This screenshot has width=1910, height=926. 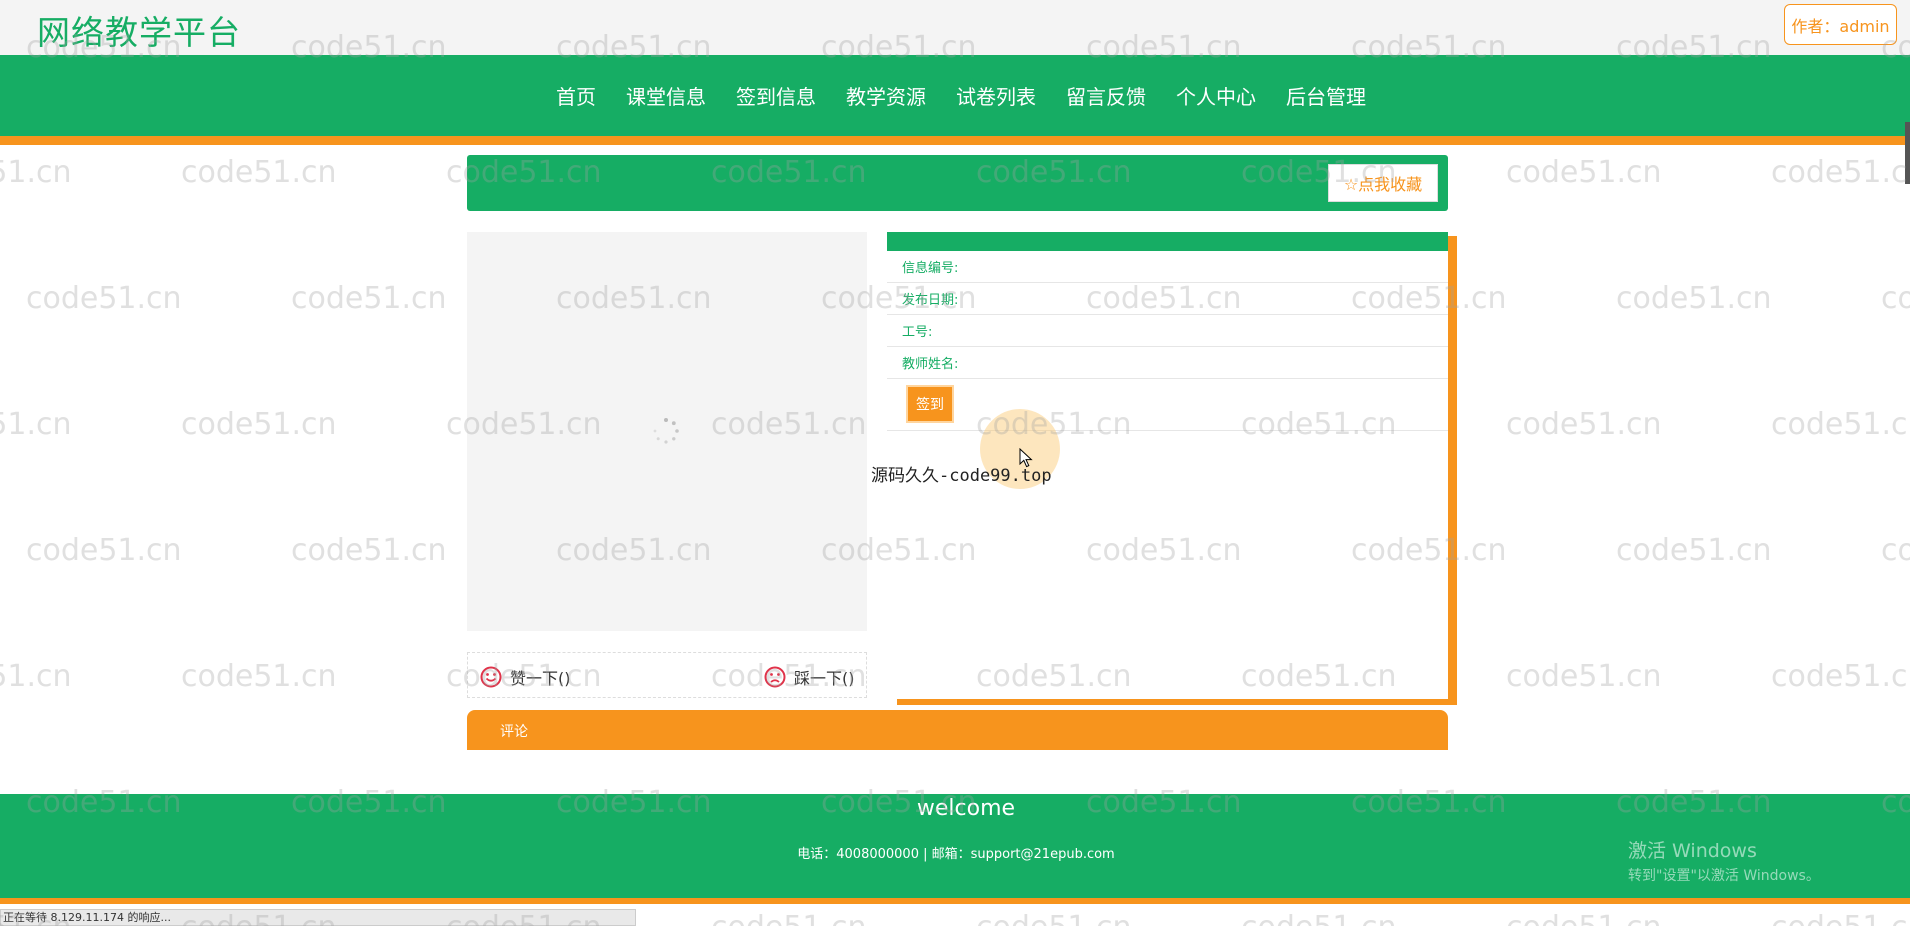 What do you see at coordinates (1167, 363) in the screenshot?
I see `field-teacher-name: 教师姓名:` at bounding box center [1167, 363].